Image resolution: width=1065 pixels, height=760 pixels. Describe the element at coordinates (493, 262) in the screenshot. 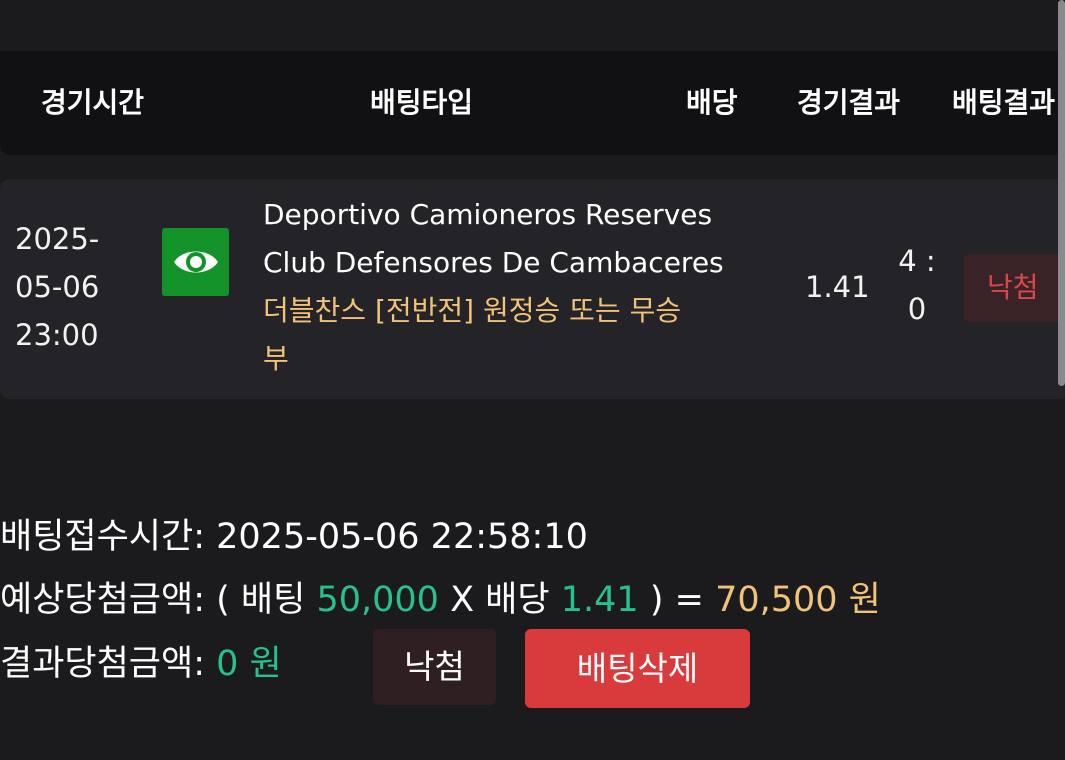

I see `away-team: Club Defensores De Cambaceres` at that location.